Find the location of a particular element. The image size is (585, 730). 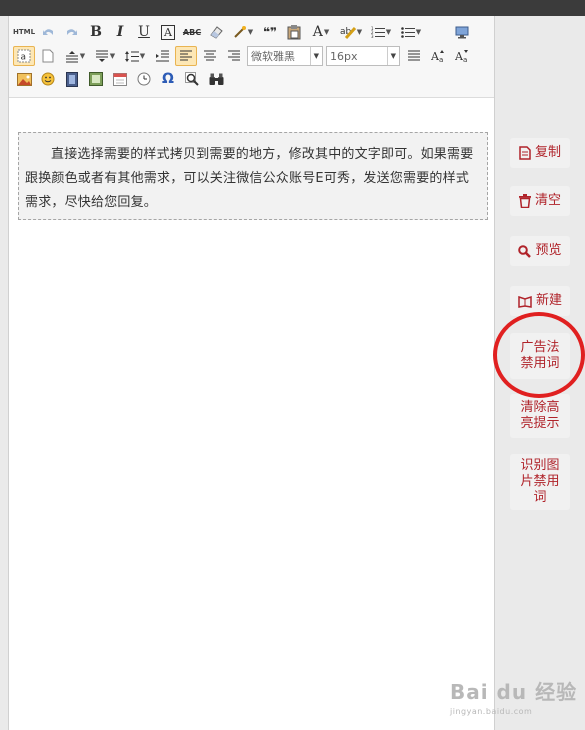

align-center-icon is located at coordinates (210, 55).